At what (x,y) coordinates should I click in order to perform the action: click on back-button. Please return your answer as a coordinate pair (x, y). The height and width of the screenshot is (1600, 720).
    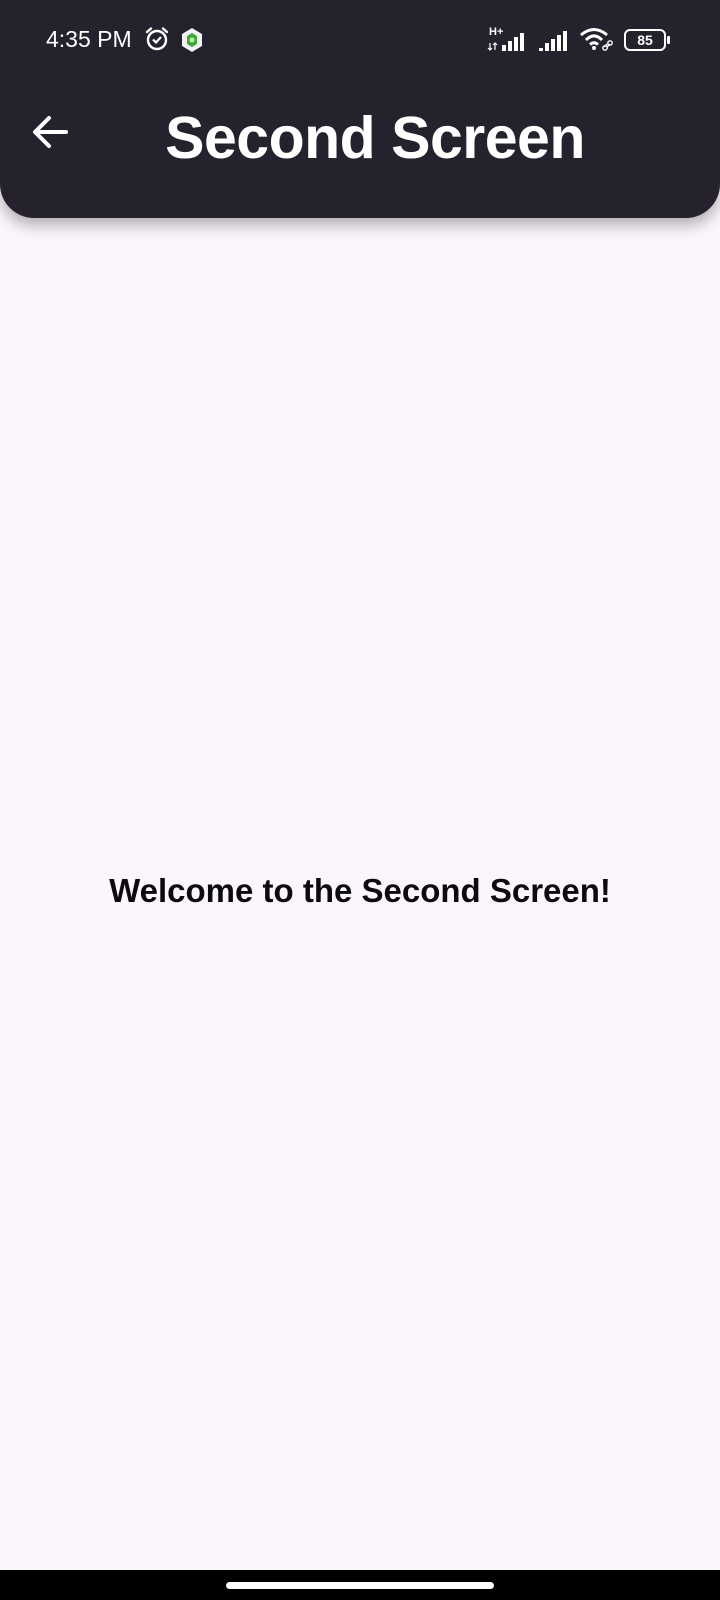
    Looking at the image, I should click on (50, 132).